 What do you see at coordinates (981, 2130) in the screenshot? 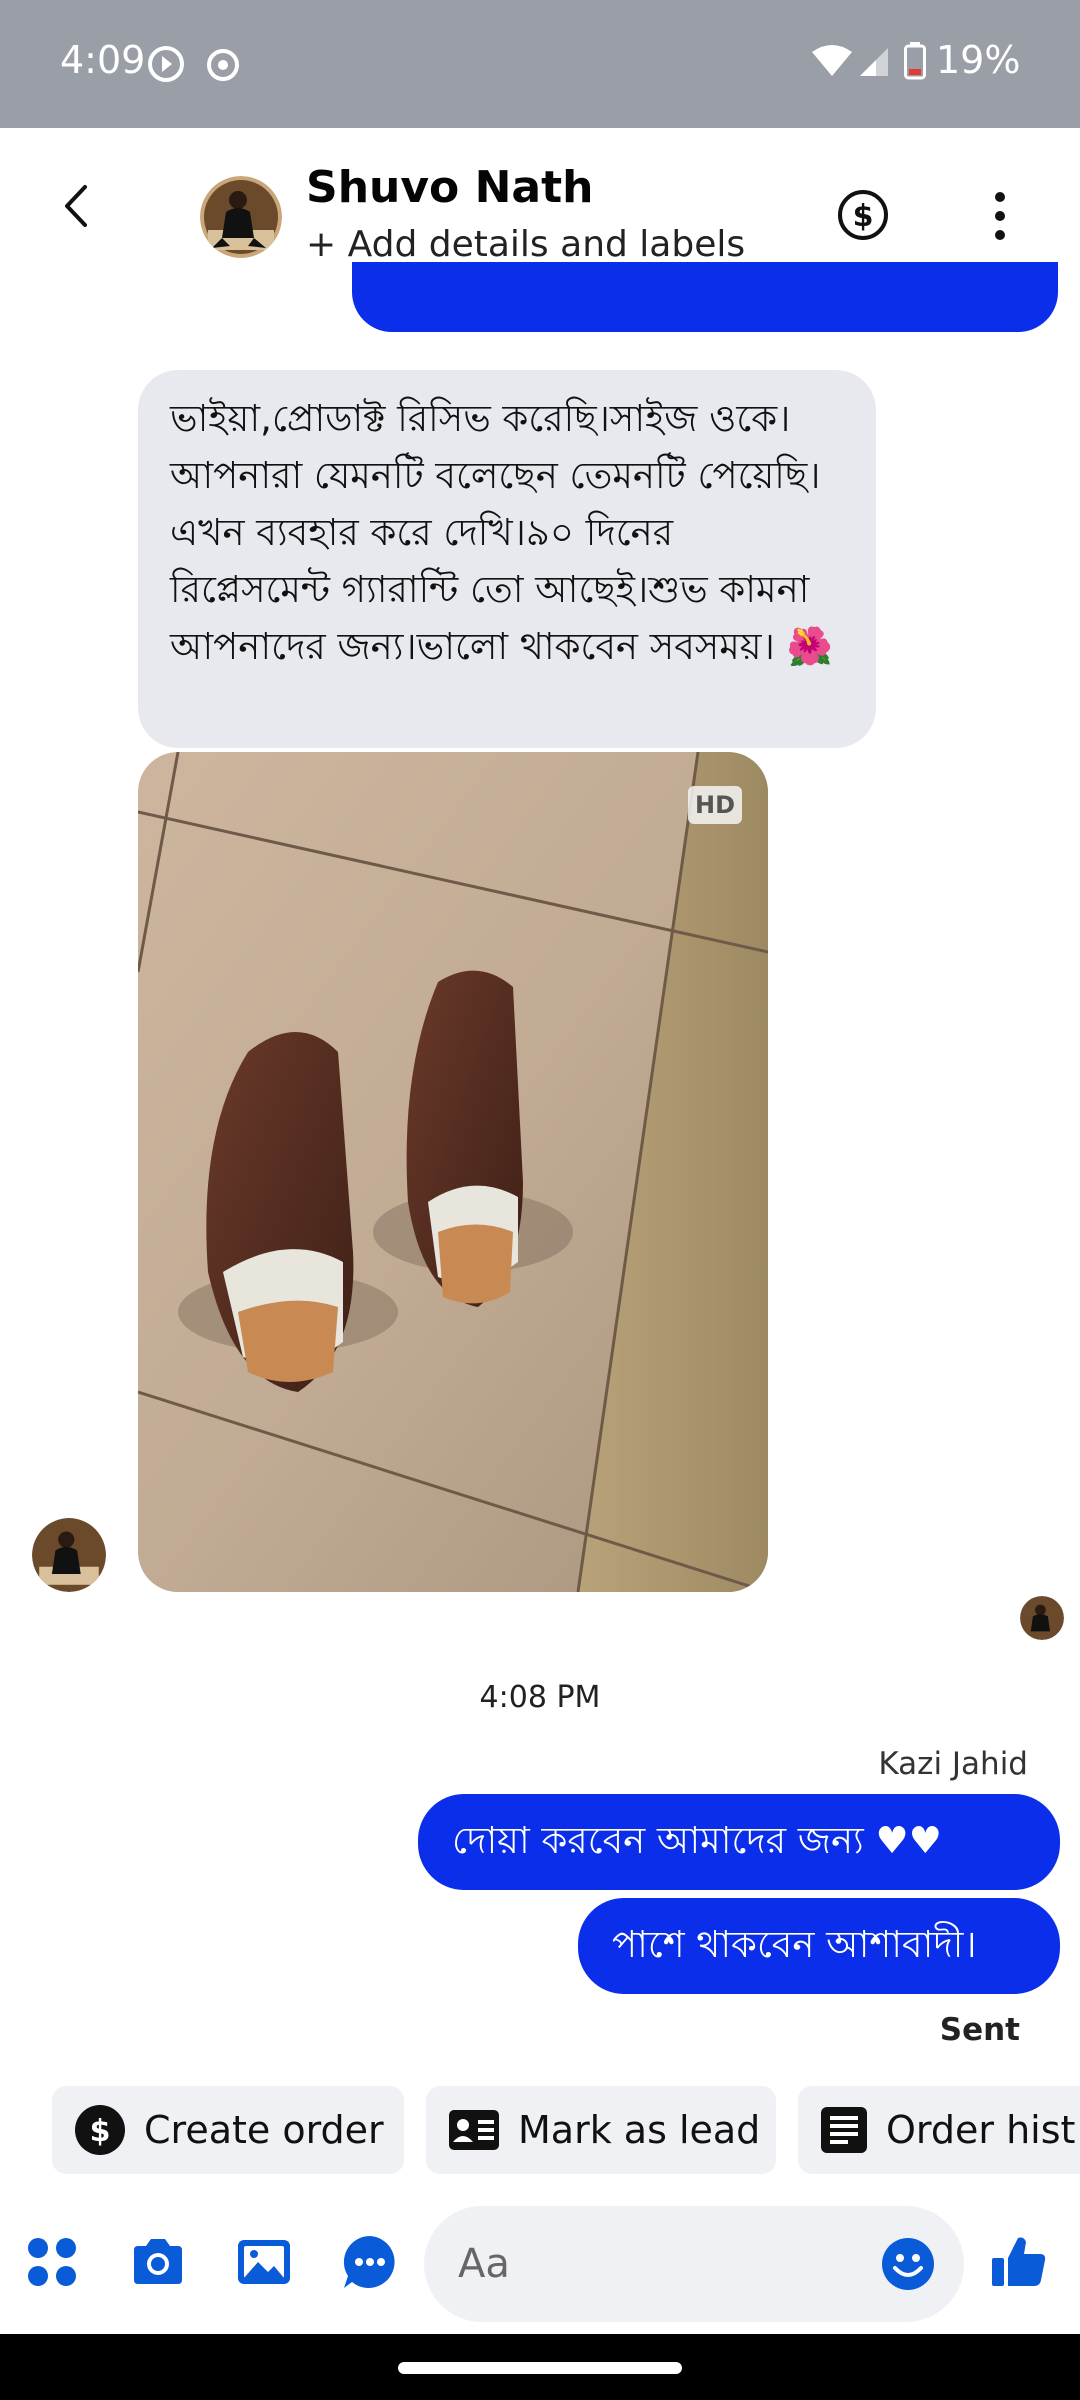
I see `order-history-label: Order hist` at bounding box center [981, 2130].